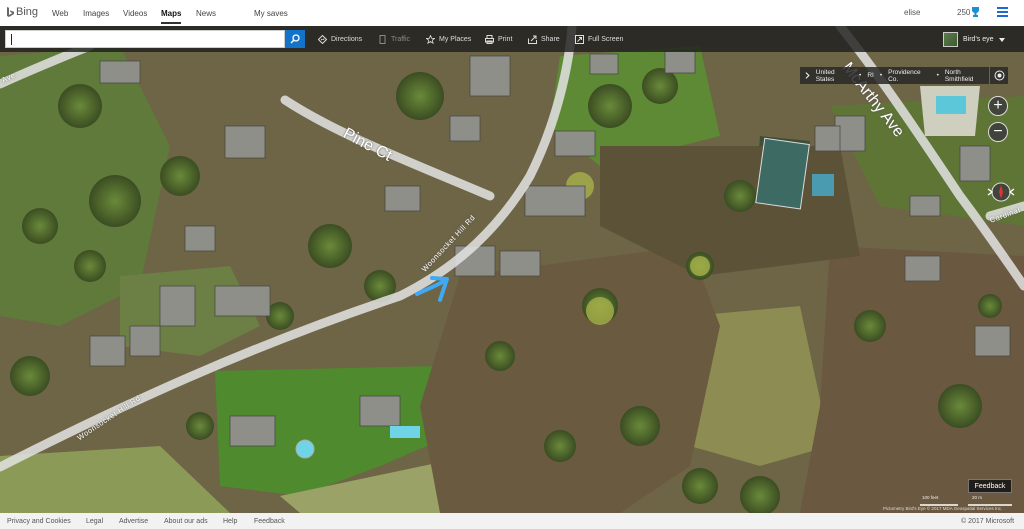 This screenshot has height=529, width=1024. I want to click on nav-link-my-saves: My saves, so click(271, 13).